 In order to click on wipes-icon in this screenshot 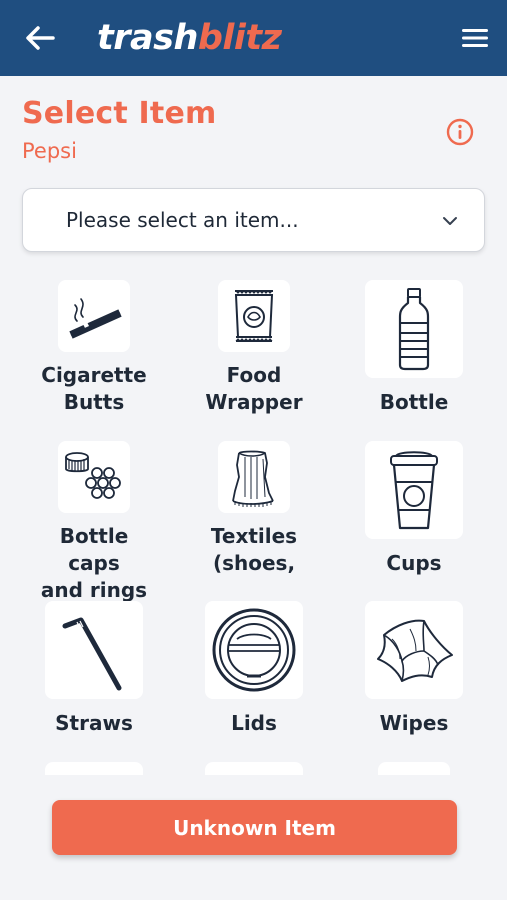, I will do `click(415, 650)`.